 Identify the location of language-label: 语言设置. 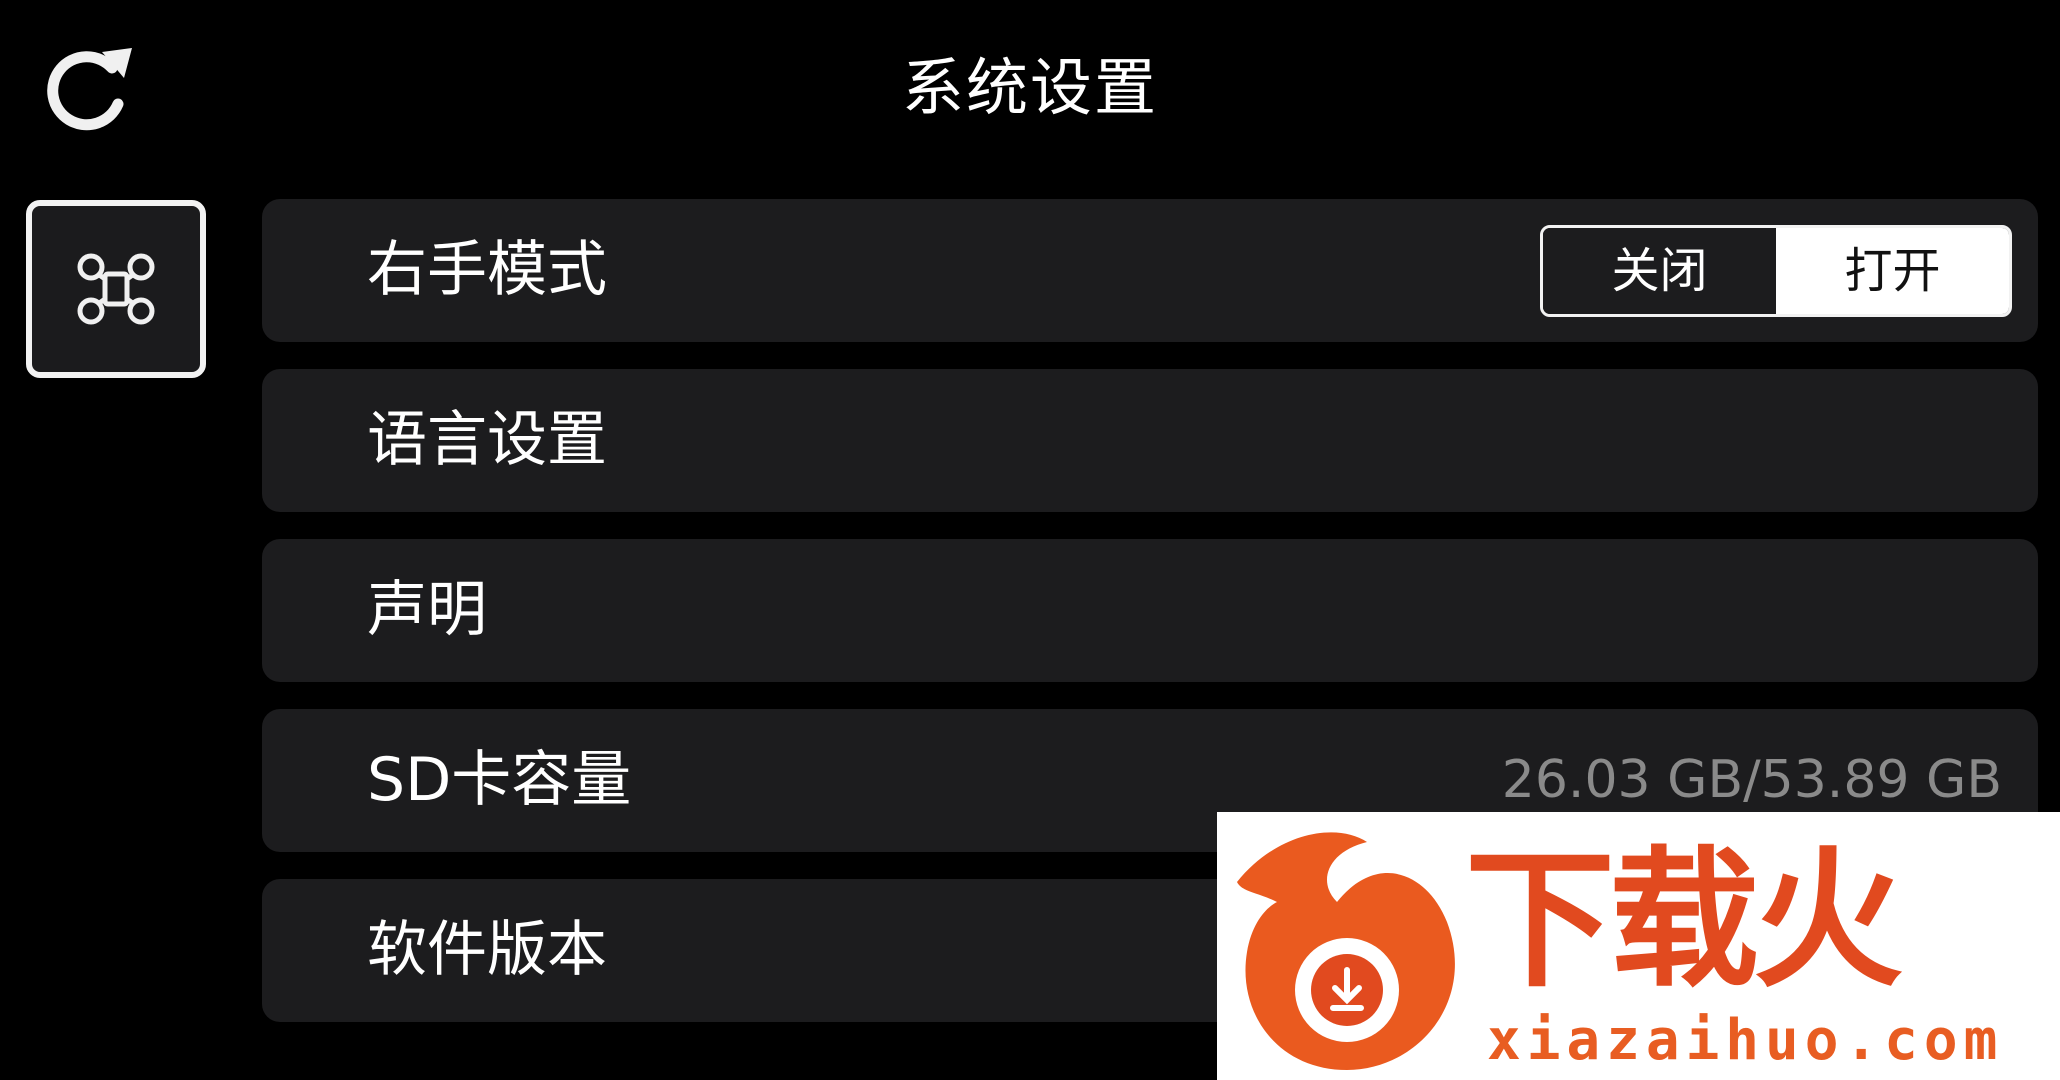
(487, 440).